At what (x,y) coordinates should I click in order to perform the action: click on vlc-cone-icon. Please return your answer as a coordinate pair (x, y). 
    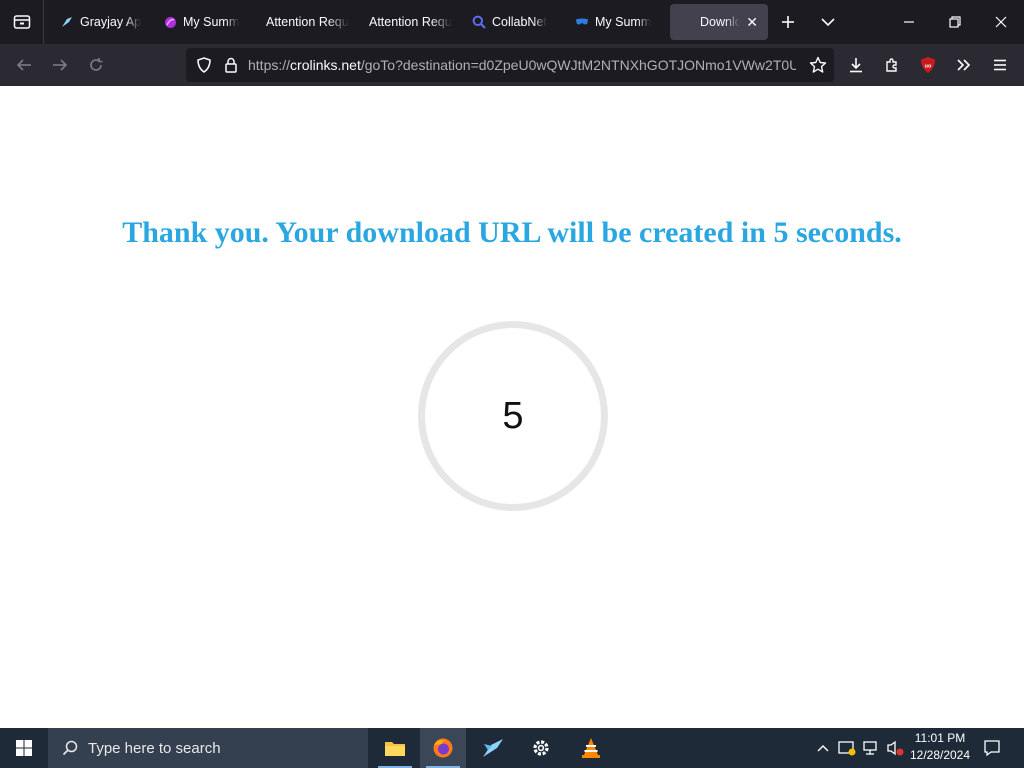
    Looking at the image, I should click on (591, 748).